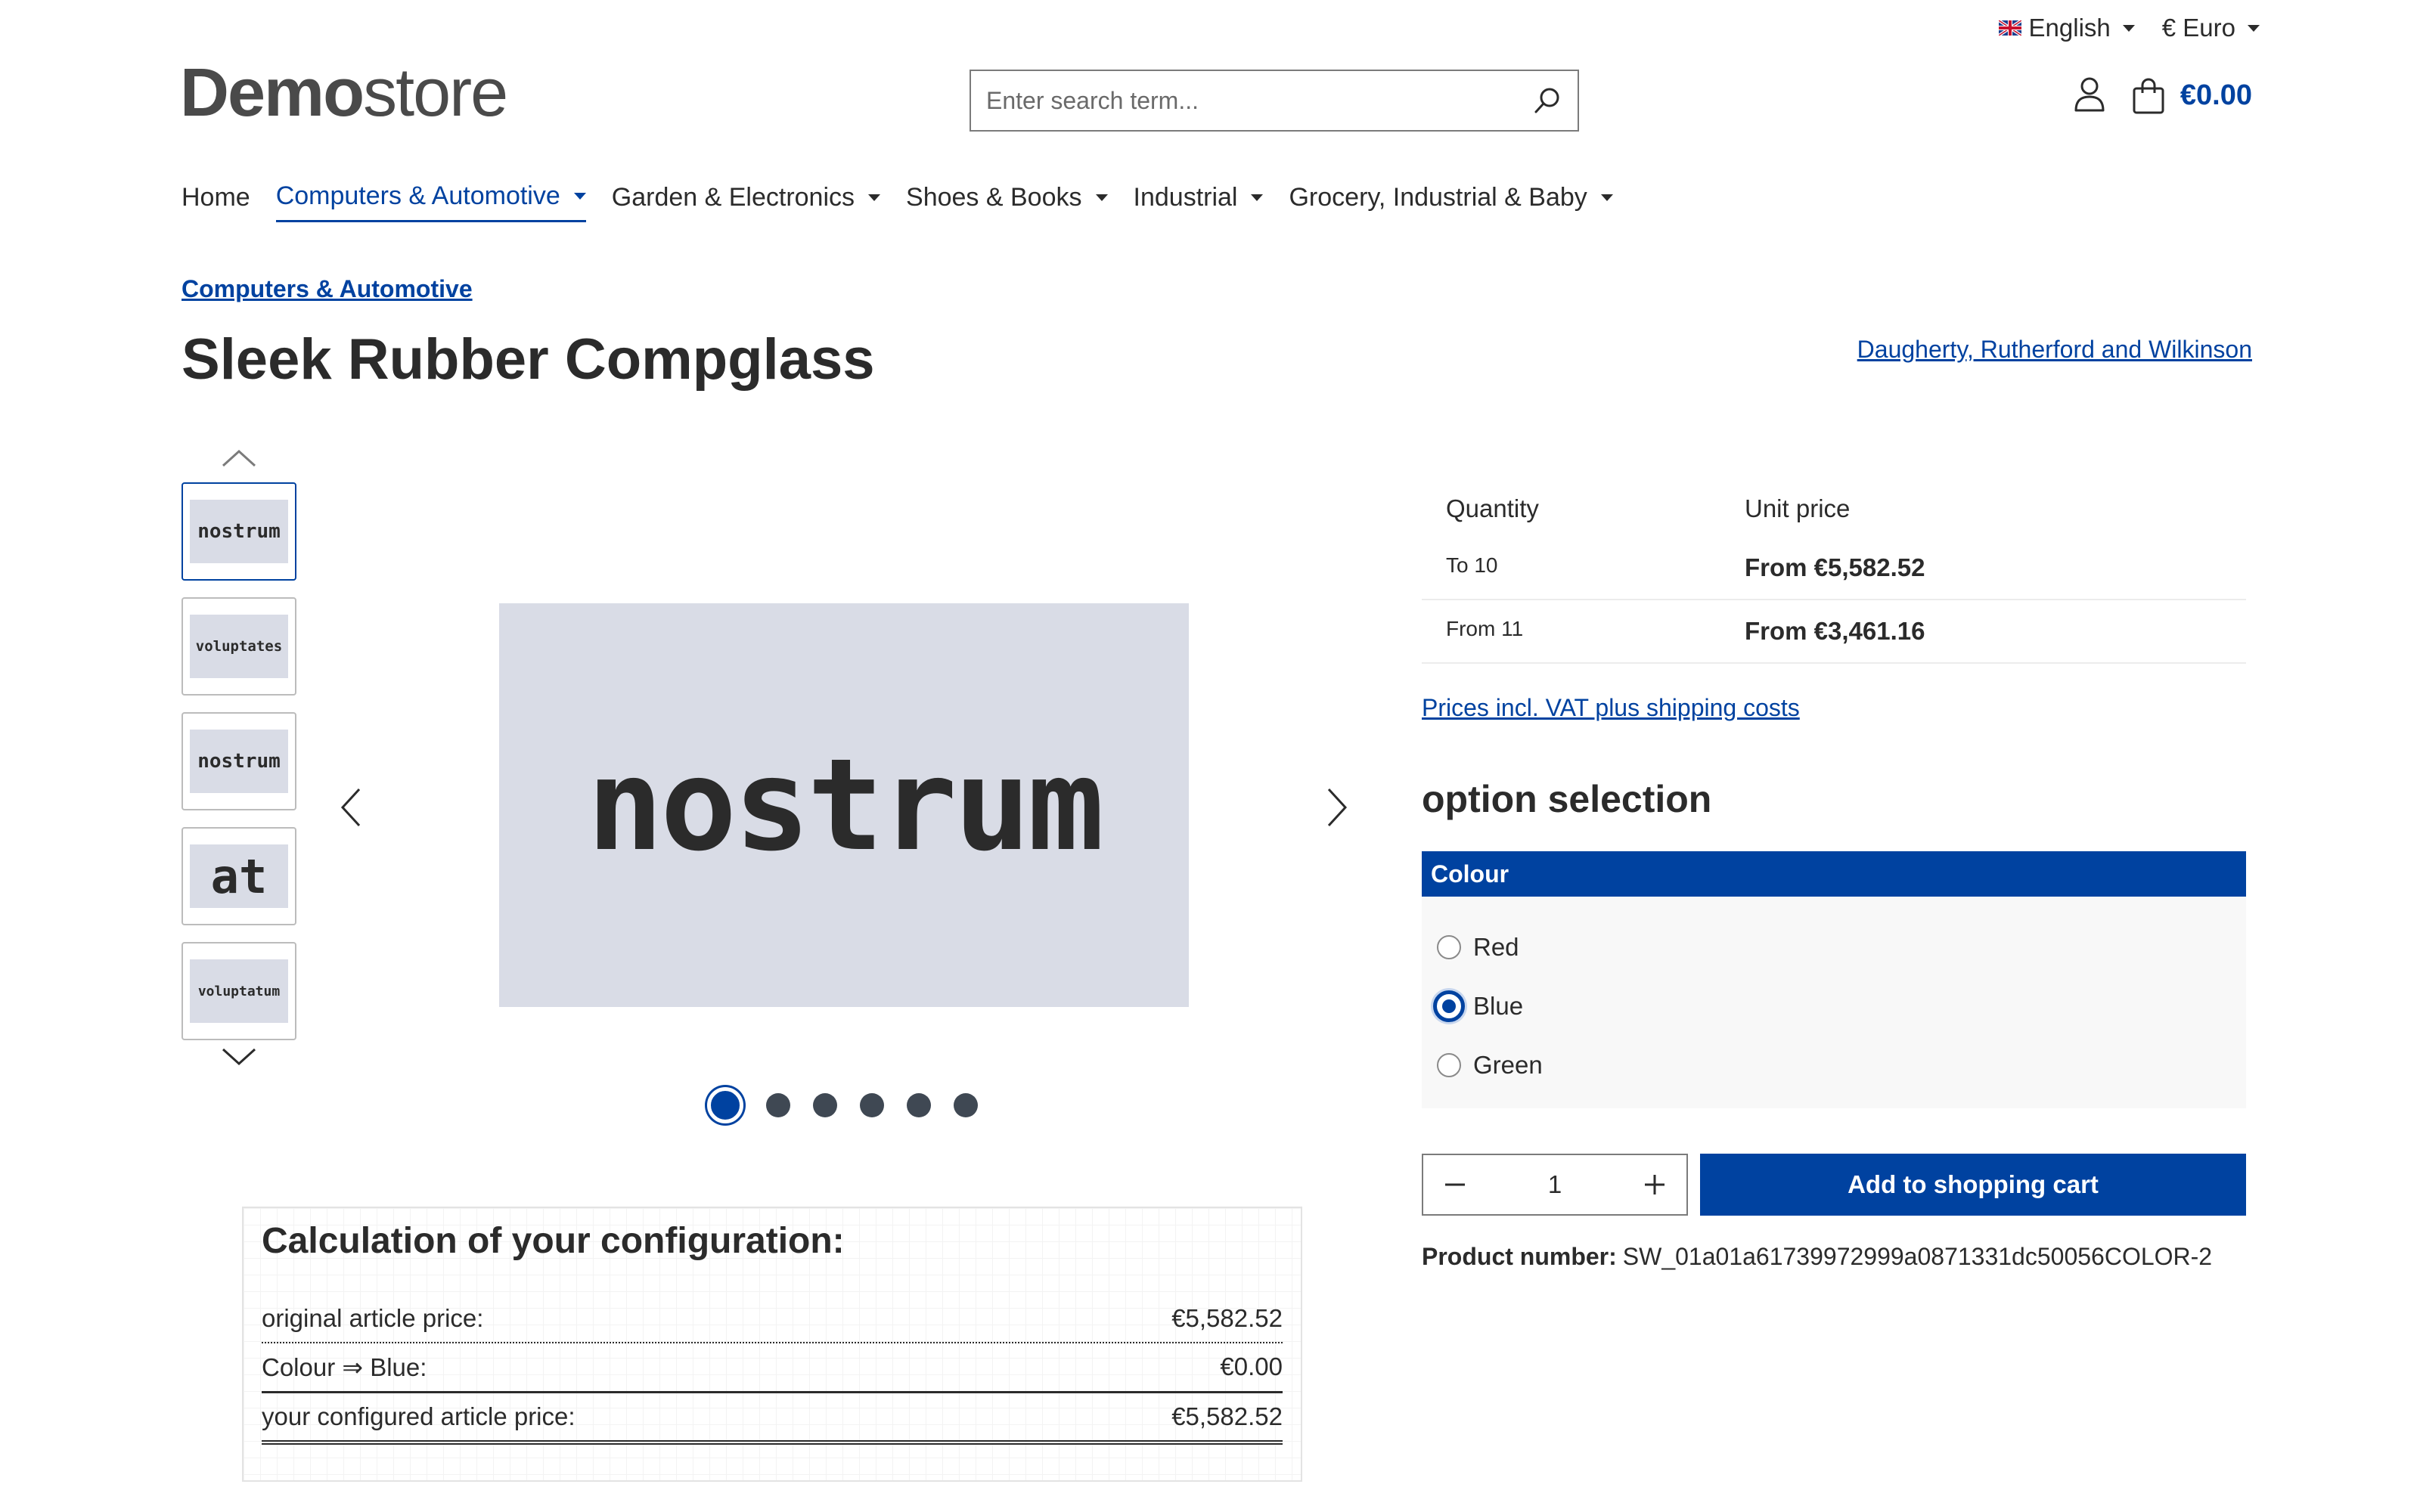 The image size is (2420, 1512). What do you see at coordinates (1472, 565) in the screenshot?
I see `price-quantity: To 10` at bounding box center [1472, 565].